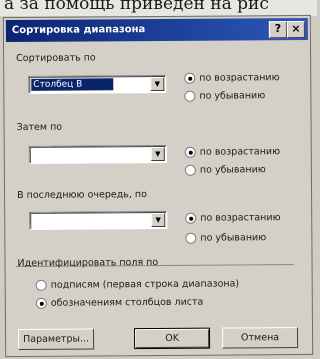 This screenshot has width=320, height=359. I want to click on cancel-button: Отмена, so click(260, 338).